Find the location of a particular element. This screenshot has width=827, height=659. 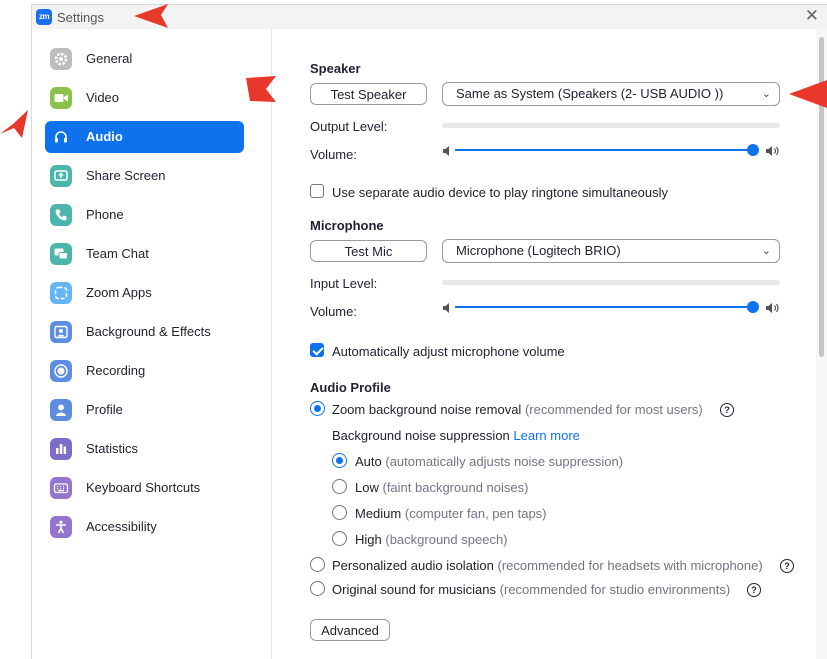

output-level-label: Output Level: is located at coordinates (349, 126).